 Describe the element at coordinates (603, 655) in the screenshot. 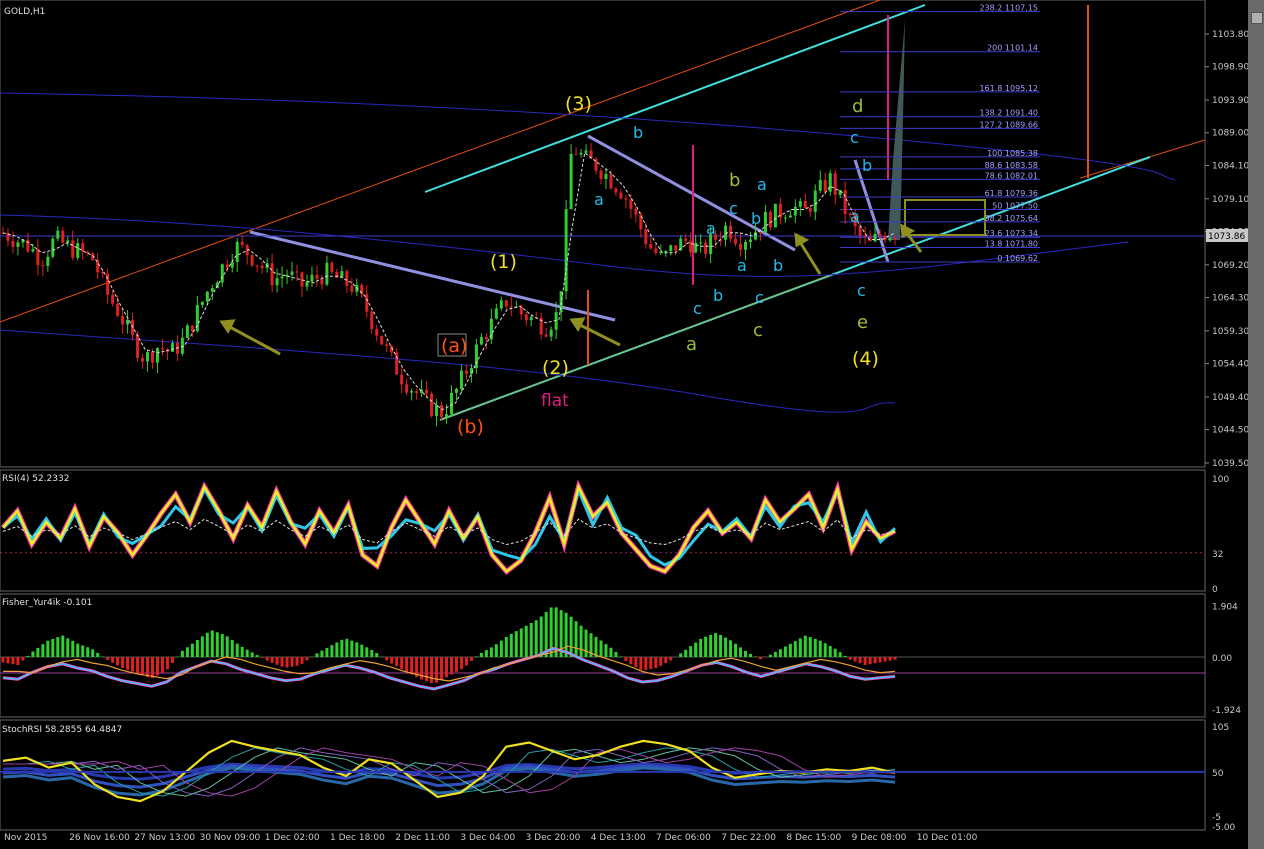

I see `fisher-pane-frame` at that location.